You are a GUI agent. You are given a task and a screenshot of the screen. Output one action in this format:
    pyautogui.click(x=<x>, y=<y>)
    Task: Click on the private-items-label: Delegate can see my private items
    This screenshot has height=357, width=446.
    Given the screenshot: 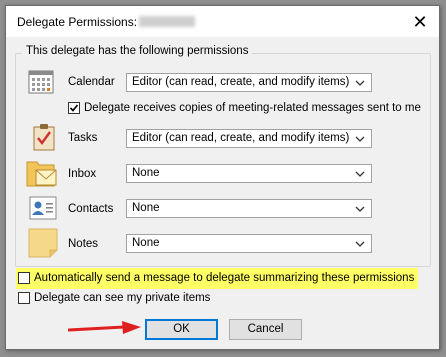 What is the action you would take?
    pyautogui.click(x=122, y=298)
    